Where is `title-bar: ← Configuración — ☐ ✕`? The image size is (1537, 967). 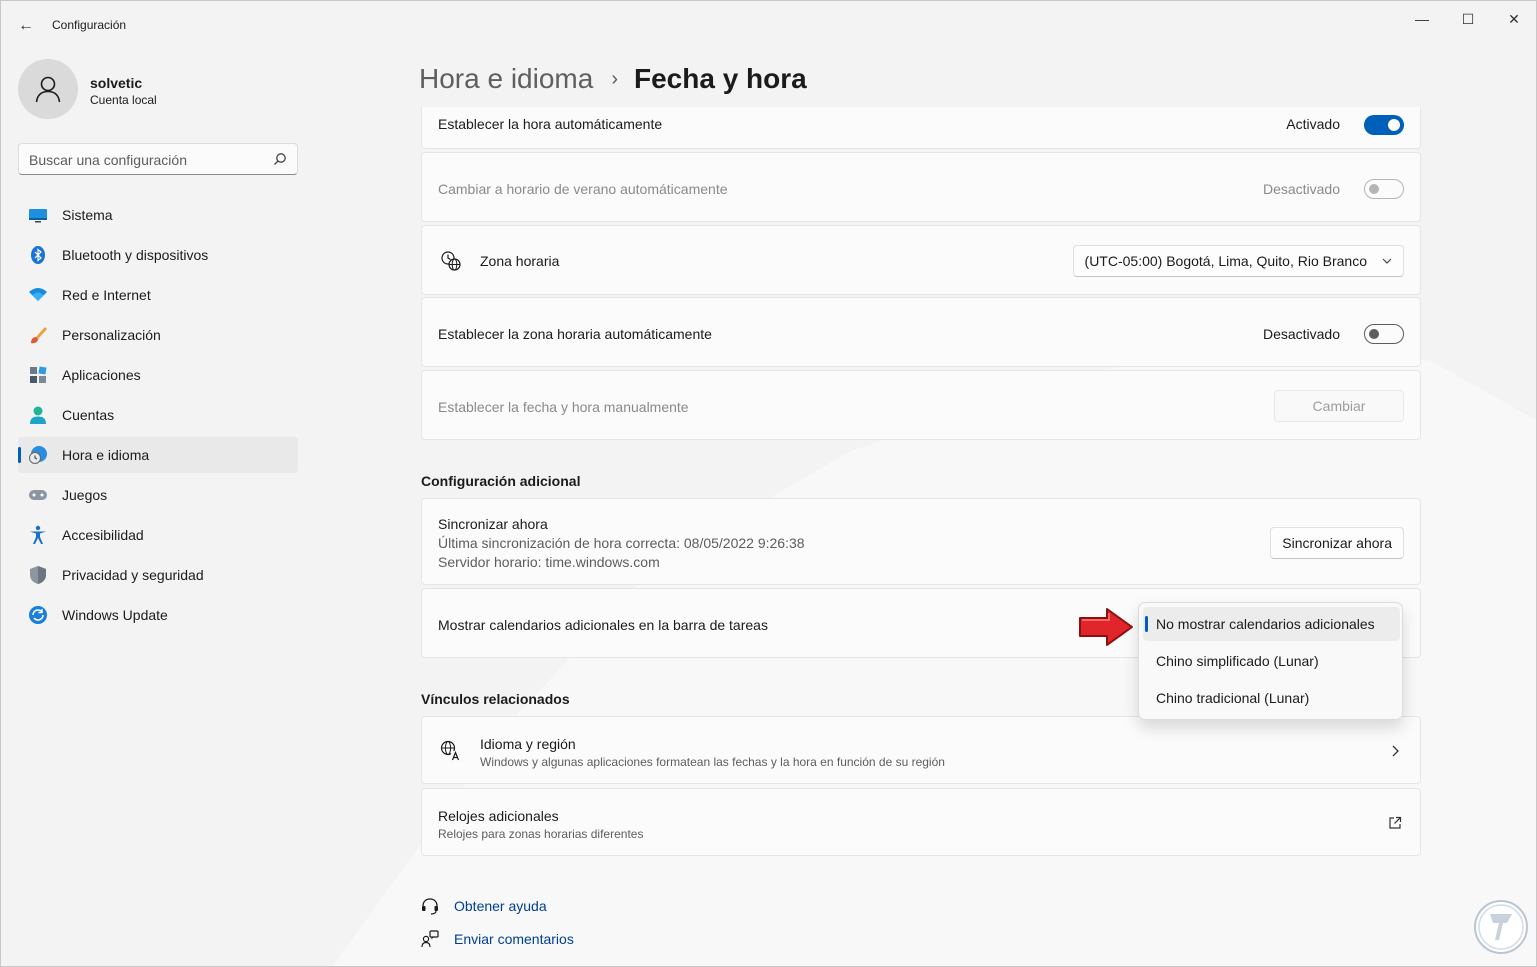
title-bar: ← Configuración — ☐ ✕ is located at coordinates (768, 25).